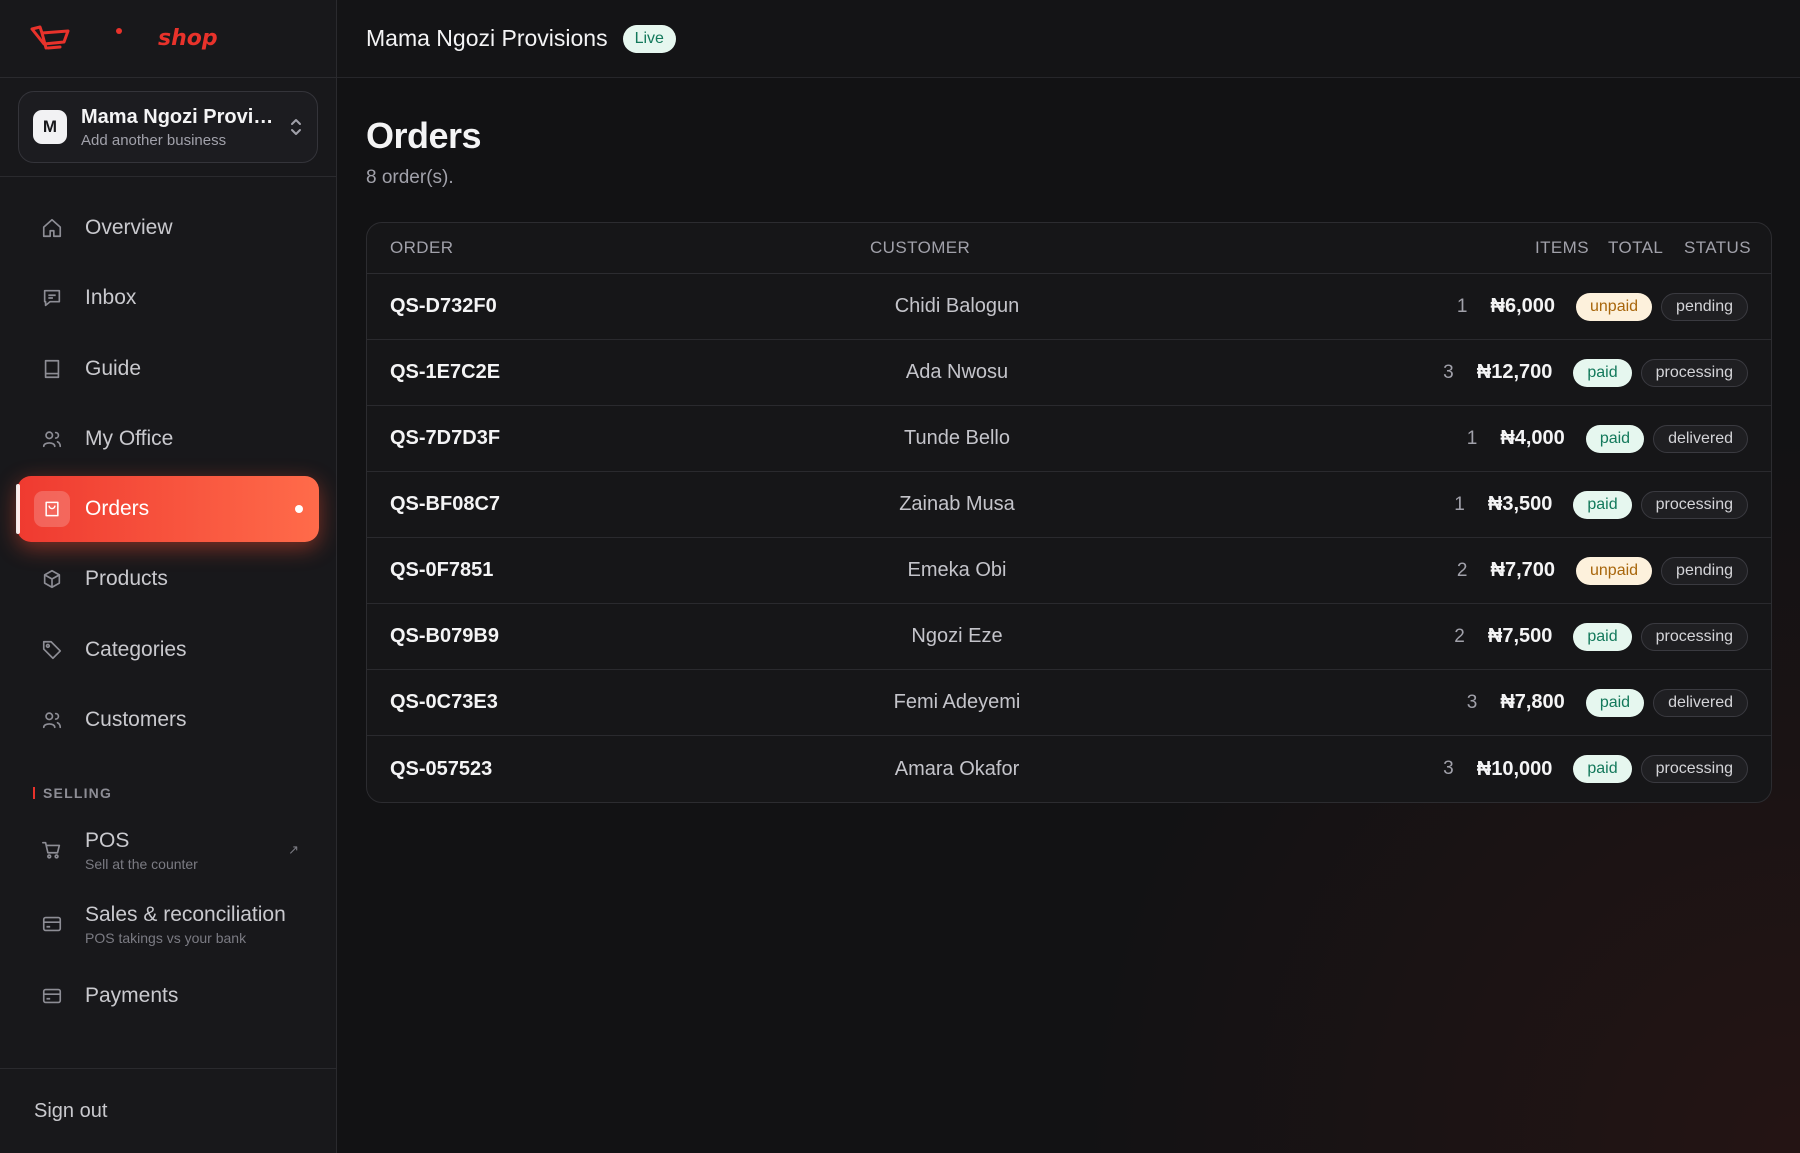  What do you see at coordinates (957, 702) in the screenshot?
I see `customer-name: Femi Adeyemi` at bounding box center [957, 702].